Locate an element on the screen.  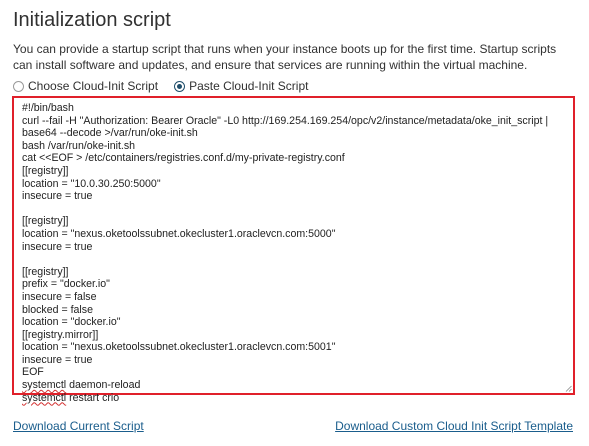
radio-paste-cloud-init: Paste Cloud-Init Script is located at coordinates (241, 86).